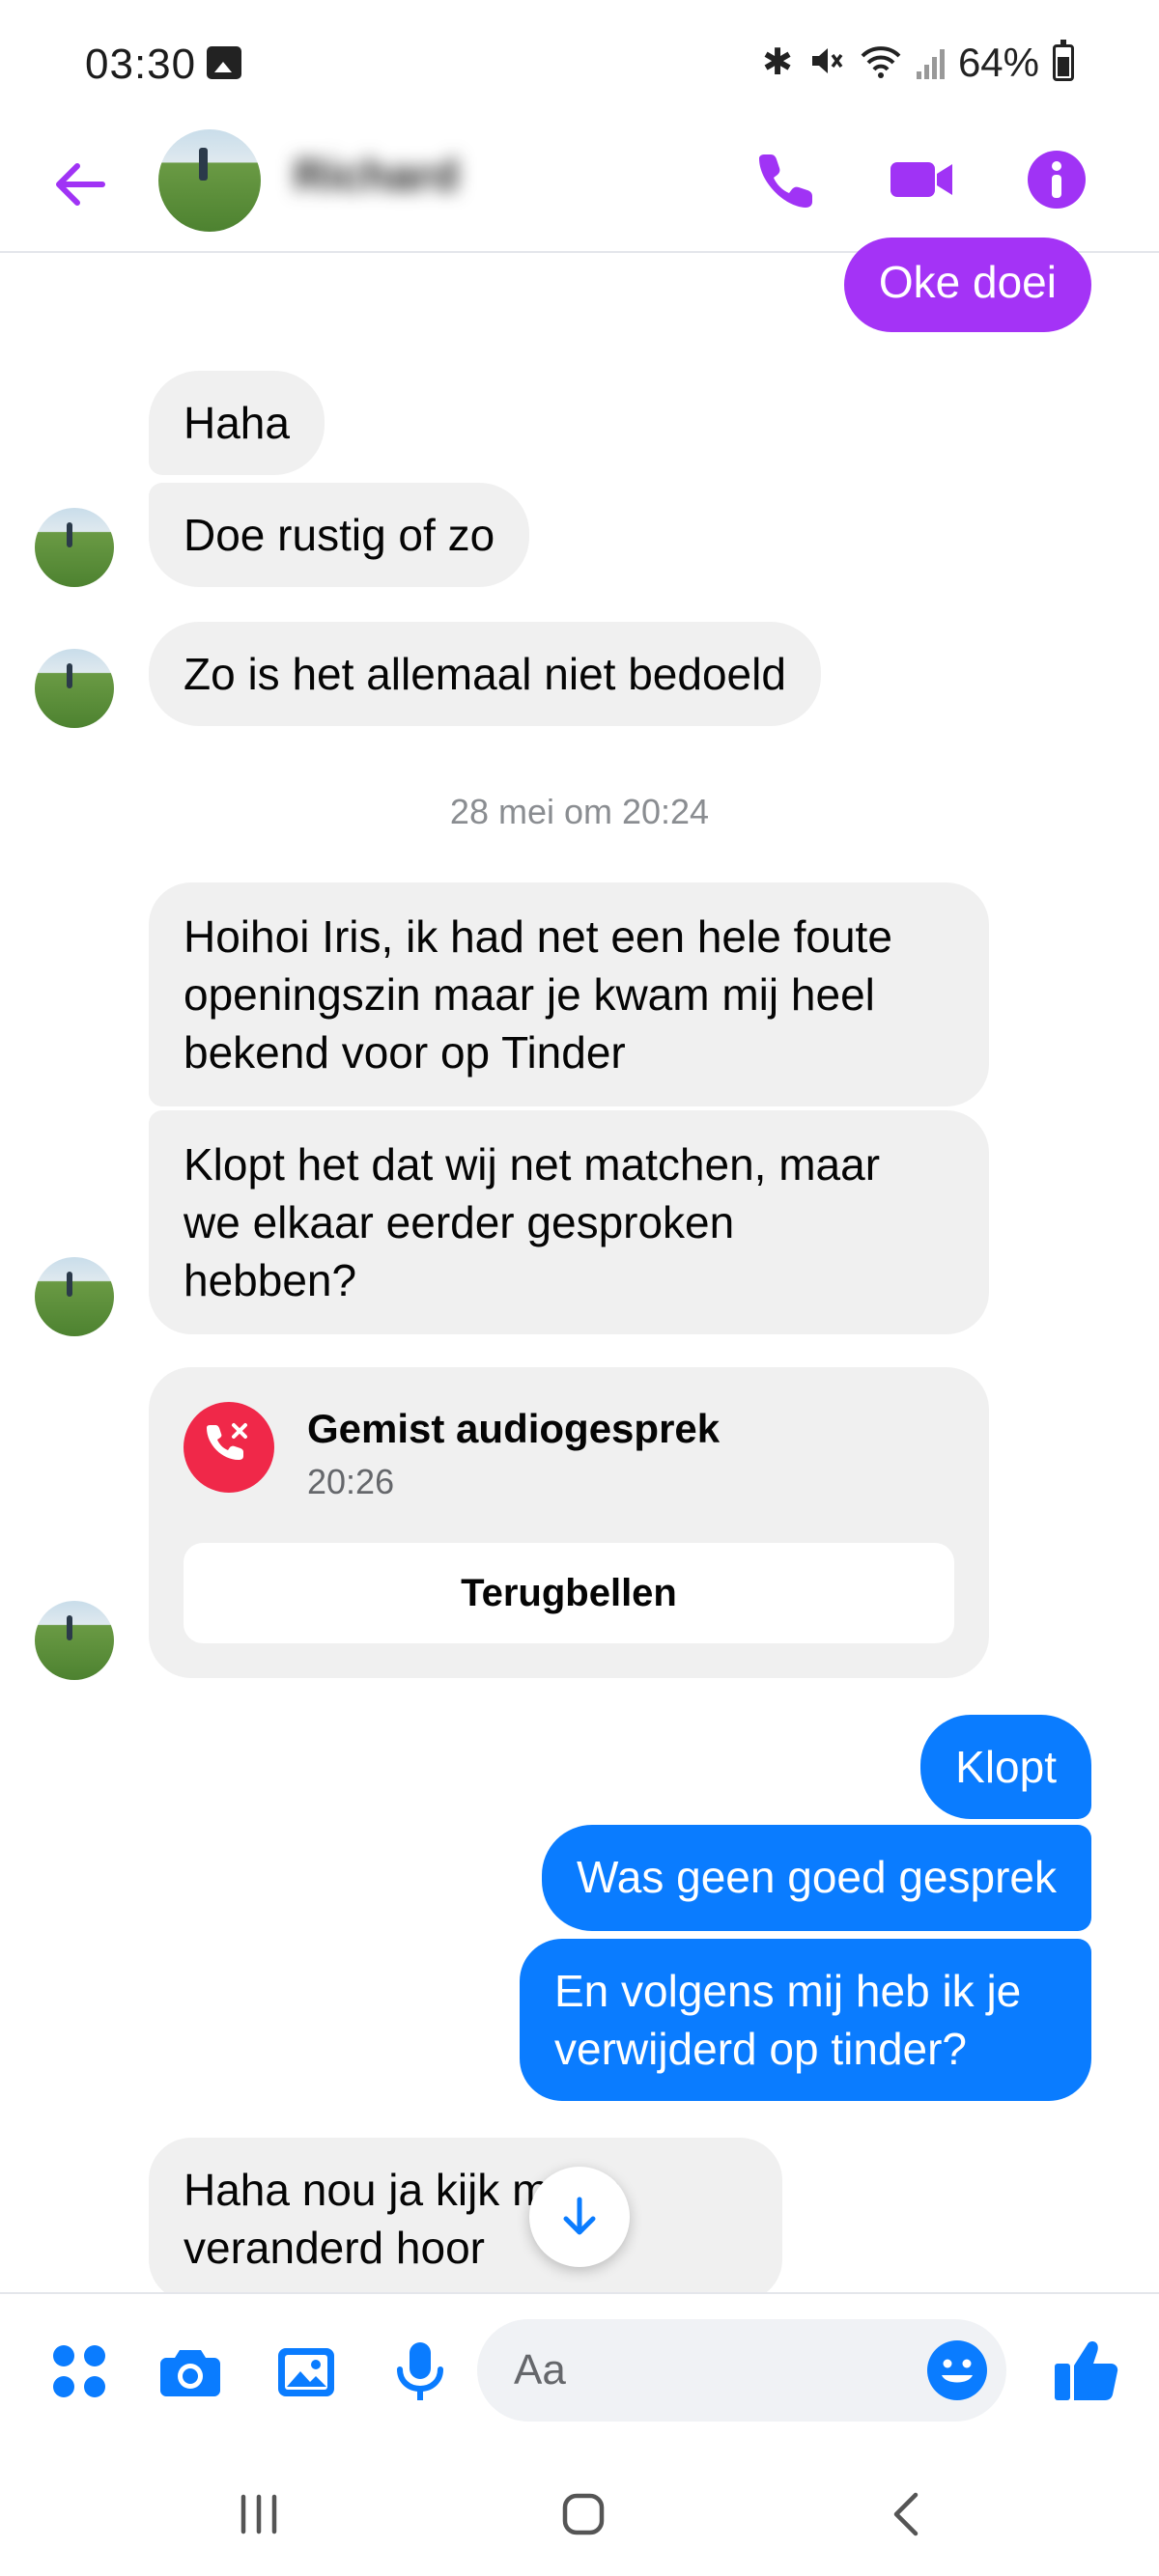  Describe the element at coordinates (376, 175) in the screenshot. I see `contact-name: Richard` at that location.